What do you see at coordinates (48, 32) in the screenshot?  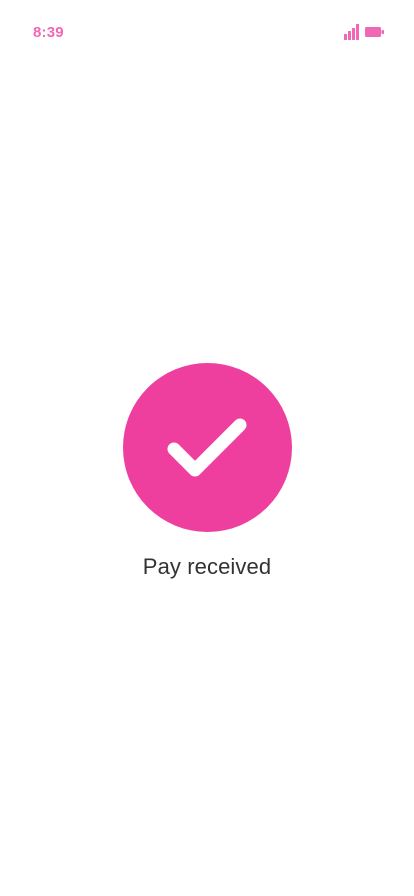 I see `status-time: 8:39` at bounding box center [48, 32].